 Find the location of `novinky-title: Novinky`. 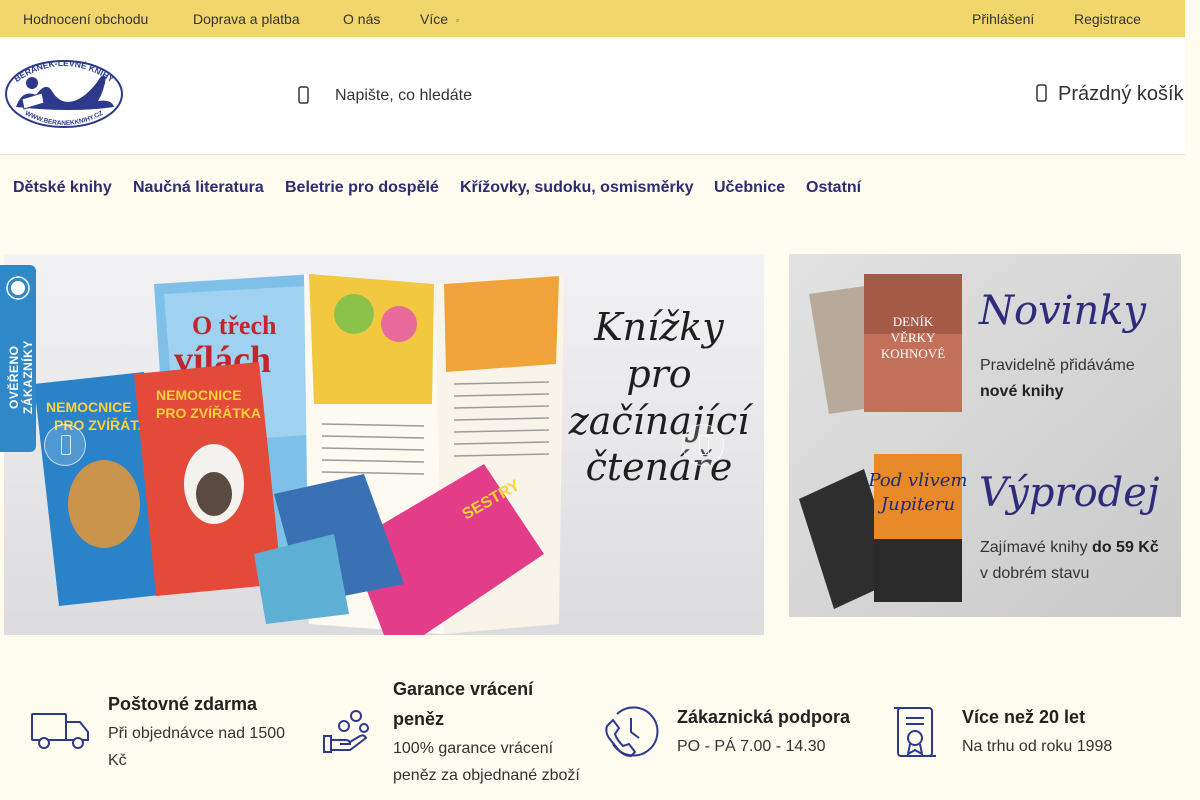

novinky-title: Novinky is located at coordinates (1062, 311).